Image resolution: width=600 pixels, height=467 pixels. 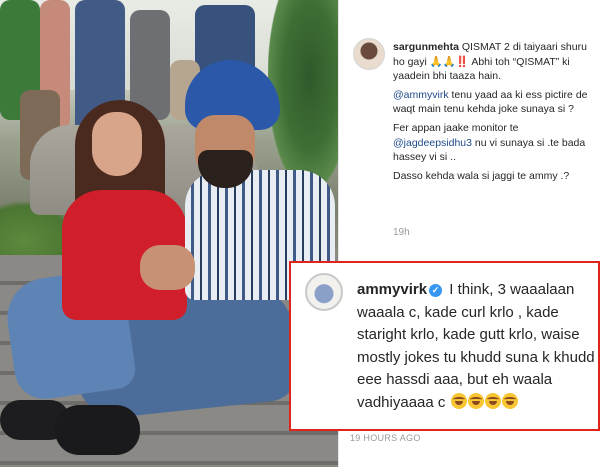 I want to click on emoji-group, so click(x=484, y=401).